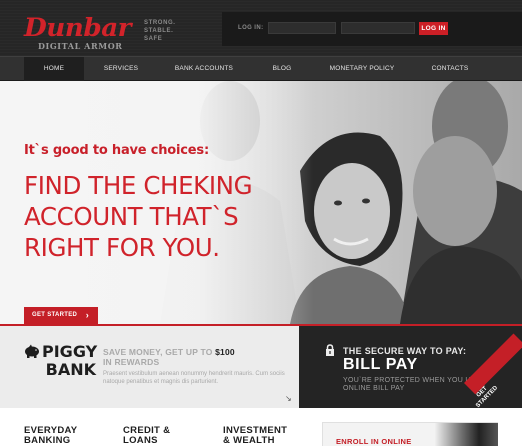 The image size is (522, 446). I want to click on nav-item-contacts: CONTACTS, so click(450, 69).